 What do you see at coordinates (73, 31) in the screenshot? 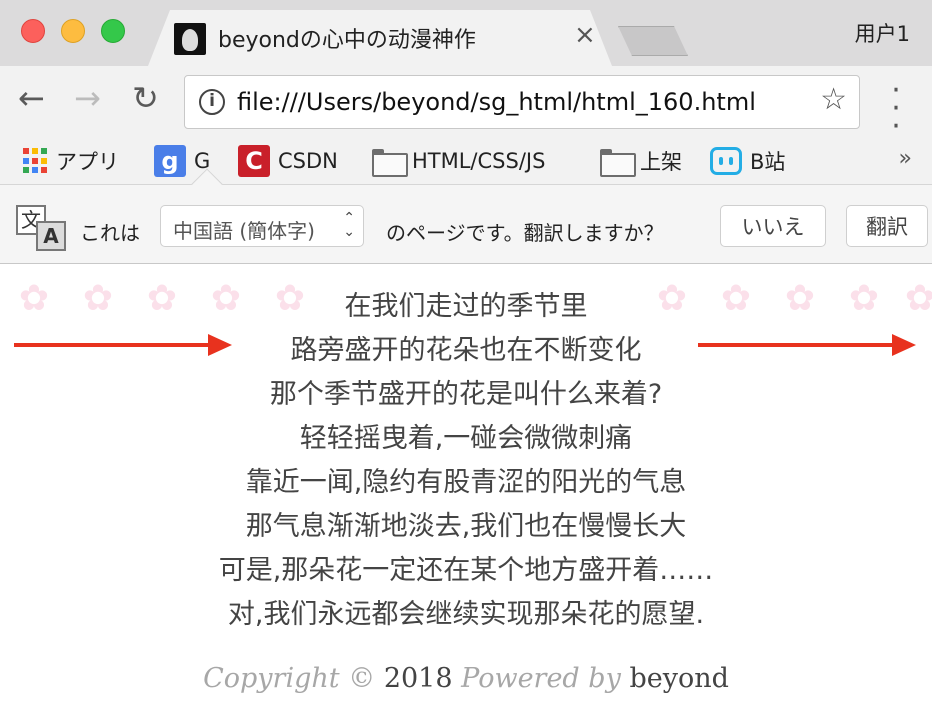
I see `window-minimize-button` at bounding box center [73, 31].